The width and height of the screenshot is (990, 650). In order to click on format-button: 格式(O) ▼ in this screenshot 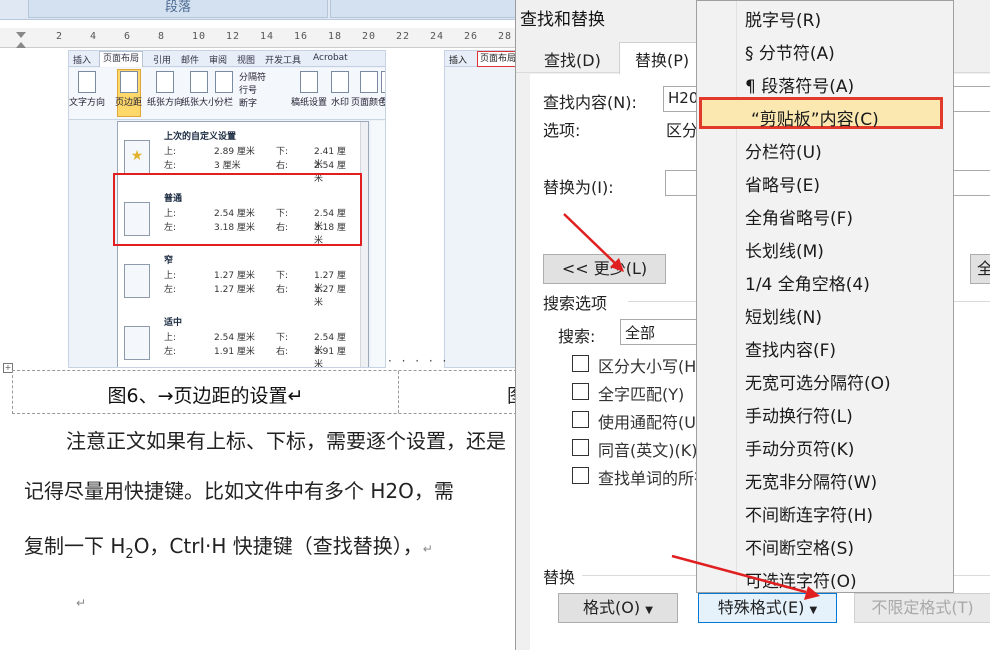, I will do `click(618, 608)`.